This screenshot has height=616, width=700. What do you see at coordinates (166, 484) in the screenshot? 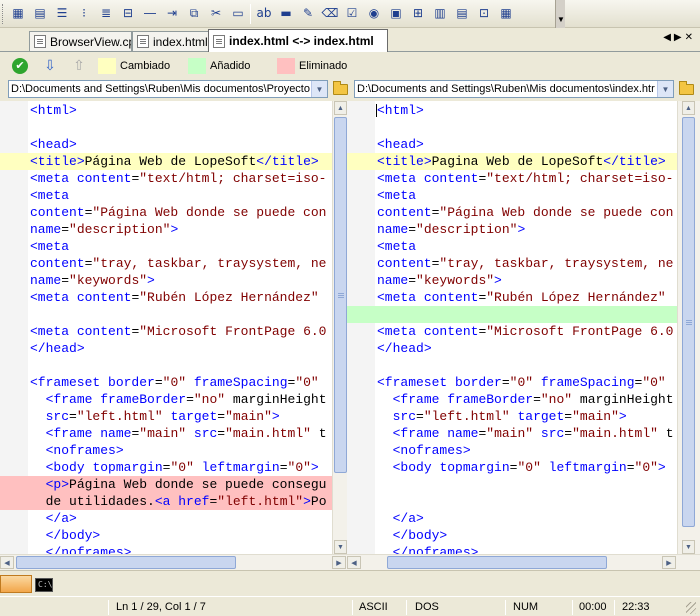
I see `code-line: <p>Página Web donde se puede consegu` at bounding box center [166, 484].